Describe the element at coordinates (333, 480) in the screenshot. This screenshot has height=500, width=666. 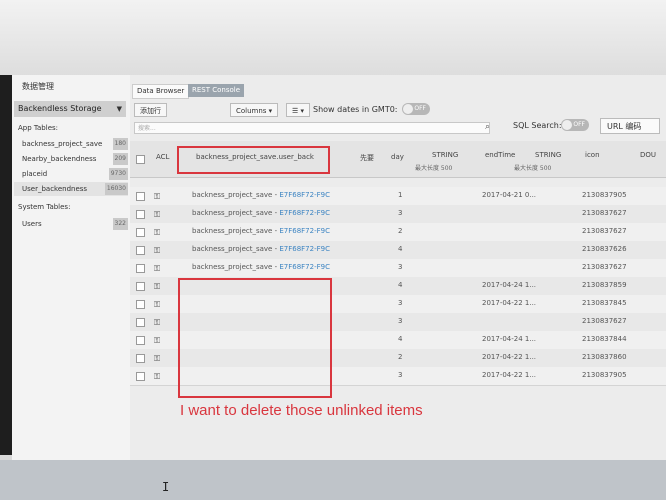
I see `taskbar-area` at that location.